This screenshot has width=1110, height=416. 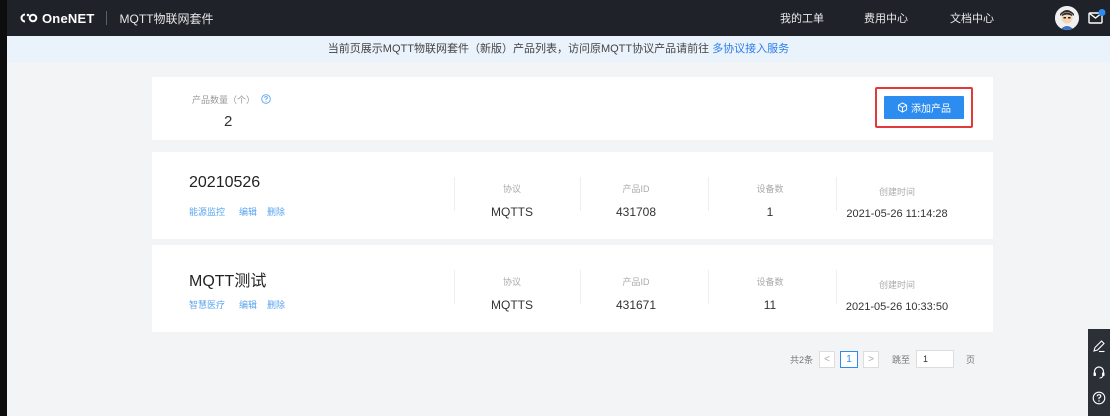 What do you see at coordinates (770, 293) in the screenshot?
I see `device-count-column: 设备数 11` at bounding box center [770, 293].